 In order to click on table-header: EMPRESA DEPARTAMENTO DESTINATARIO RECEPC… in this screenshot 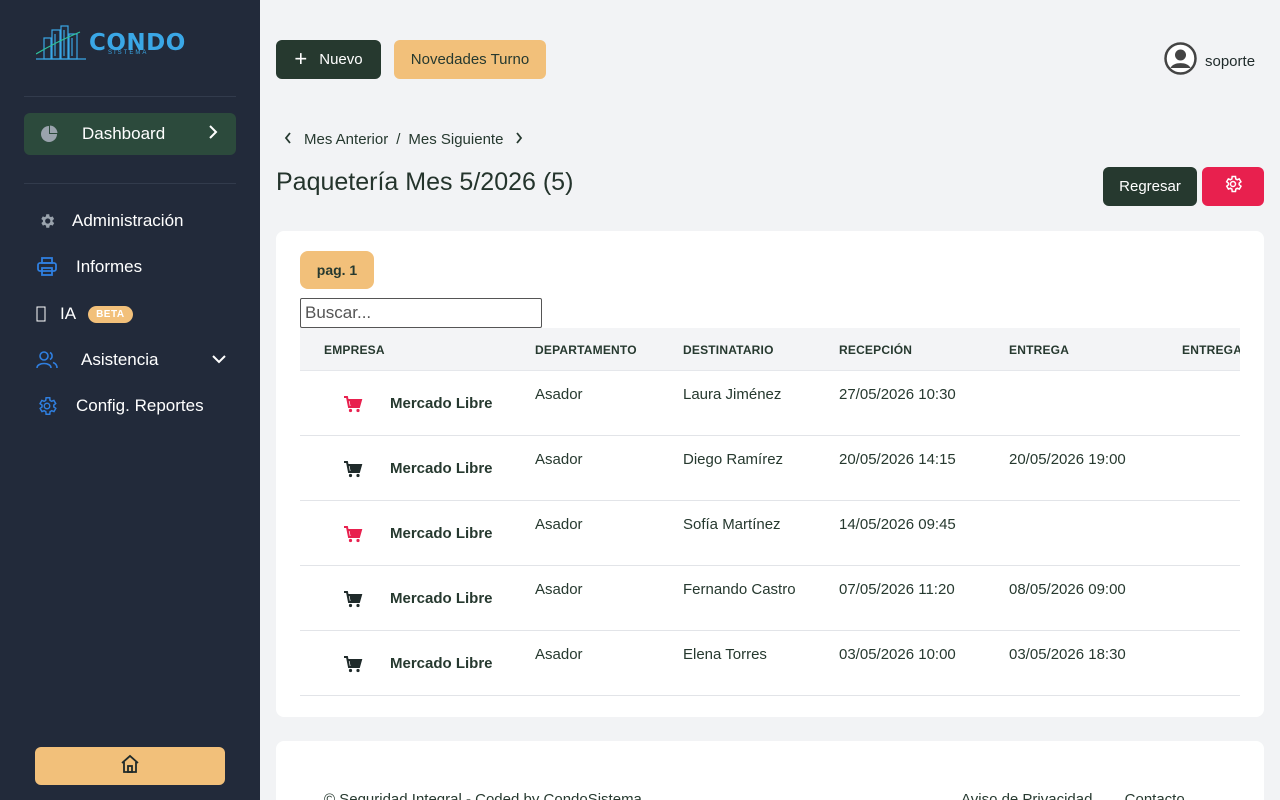, I will do `click(770, 349)`.